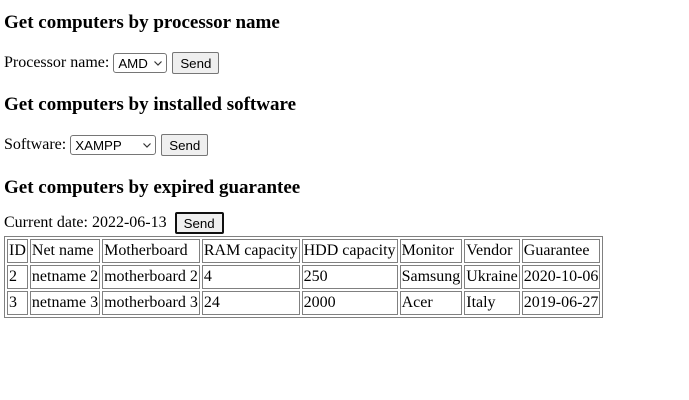 The image size is (689, 400). What do you see at coordinates (17, 277) in the screenshot?
I see `cell-id: 2` at bounding box center [17, 277].